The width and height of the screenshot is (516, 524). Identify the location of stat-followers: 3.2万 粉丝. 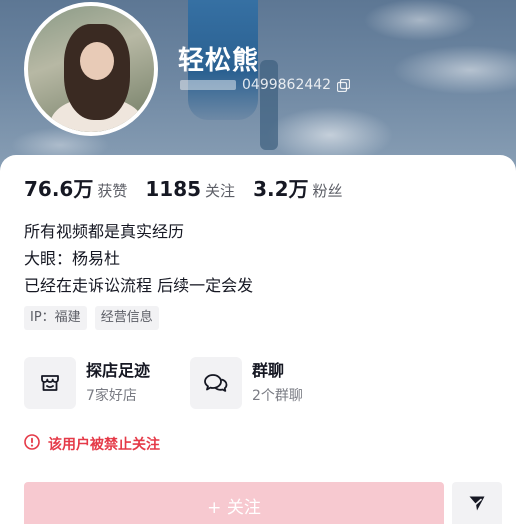
(297, 187).